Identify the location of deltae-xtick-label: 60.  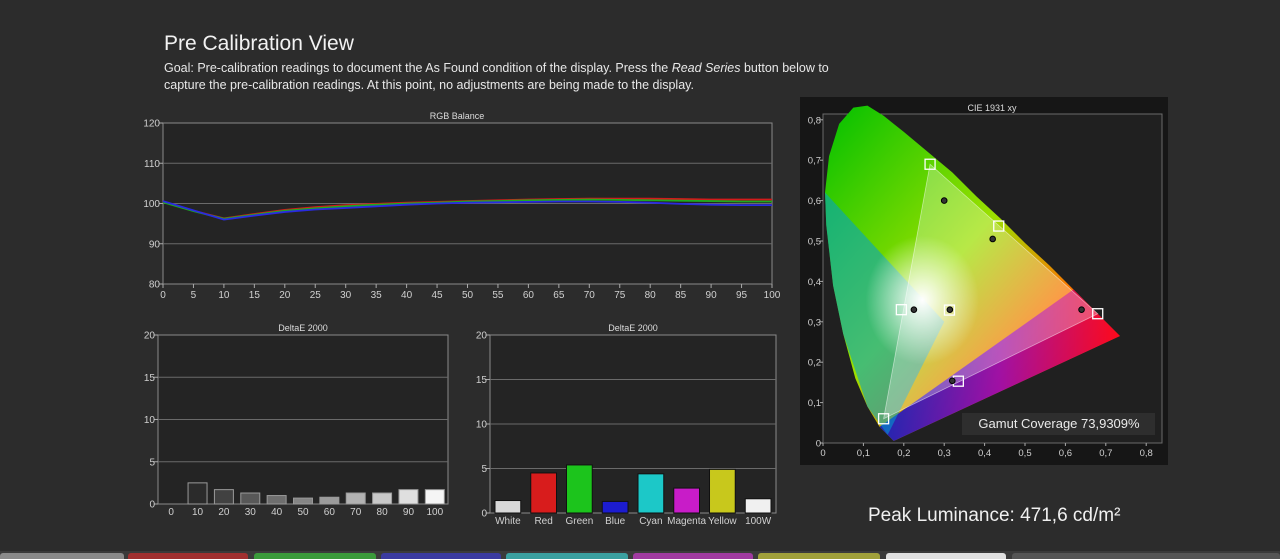
(330, 512).